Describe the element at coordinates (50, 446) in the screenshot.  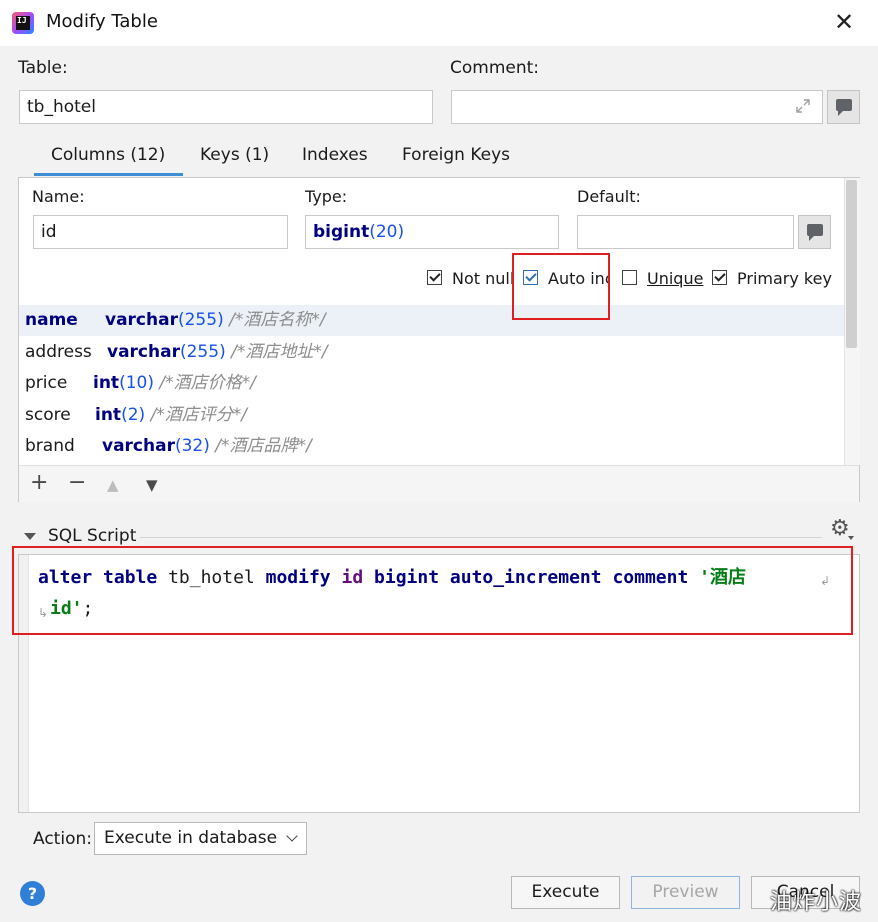
I see `column-name: brand` at that location.